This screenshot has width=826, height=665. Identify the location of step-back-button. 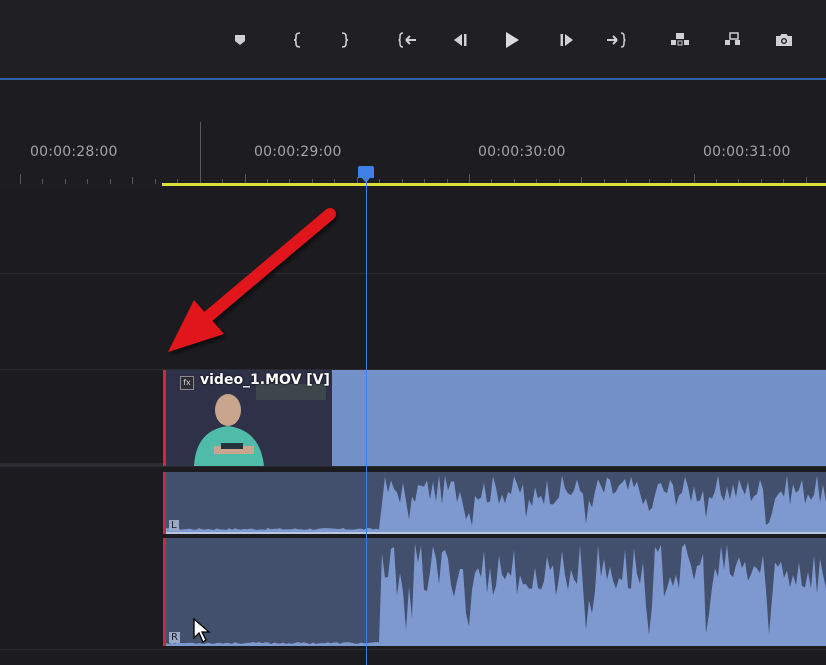
(460, 40).